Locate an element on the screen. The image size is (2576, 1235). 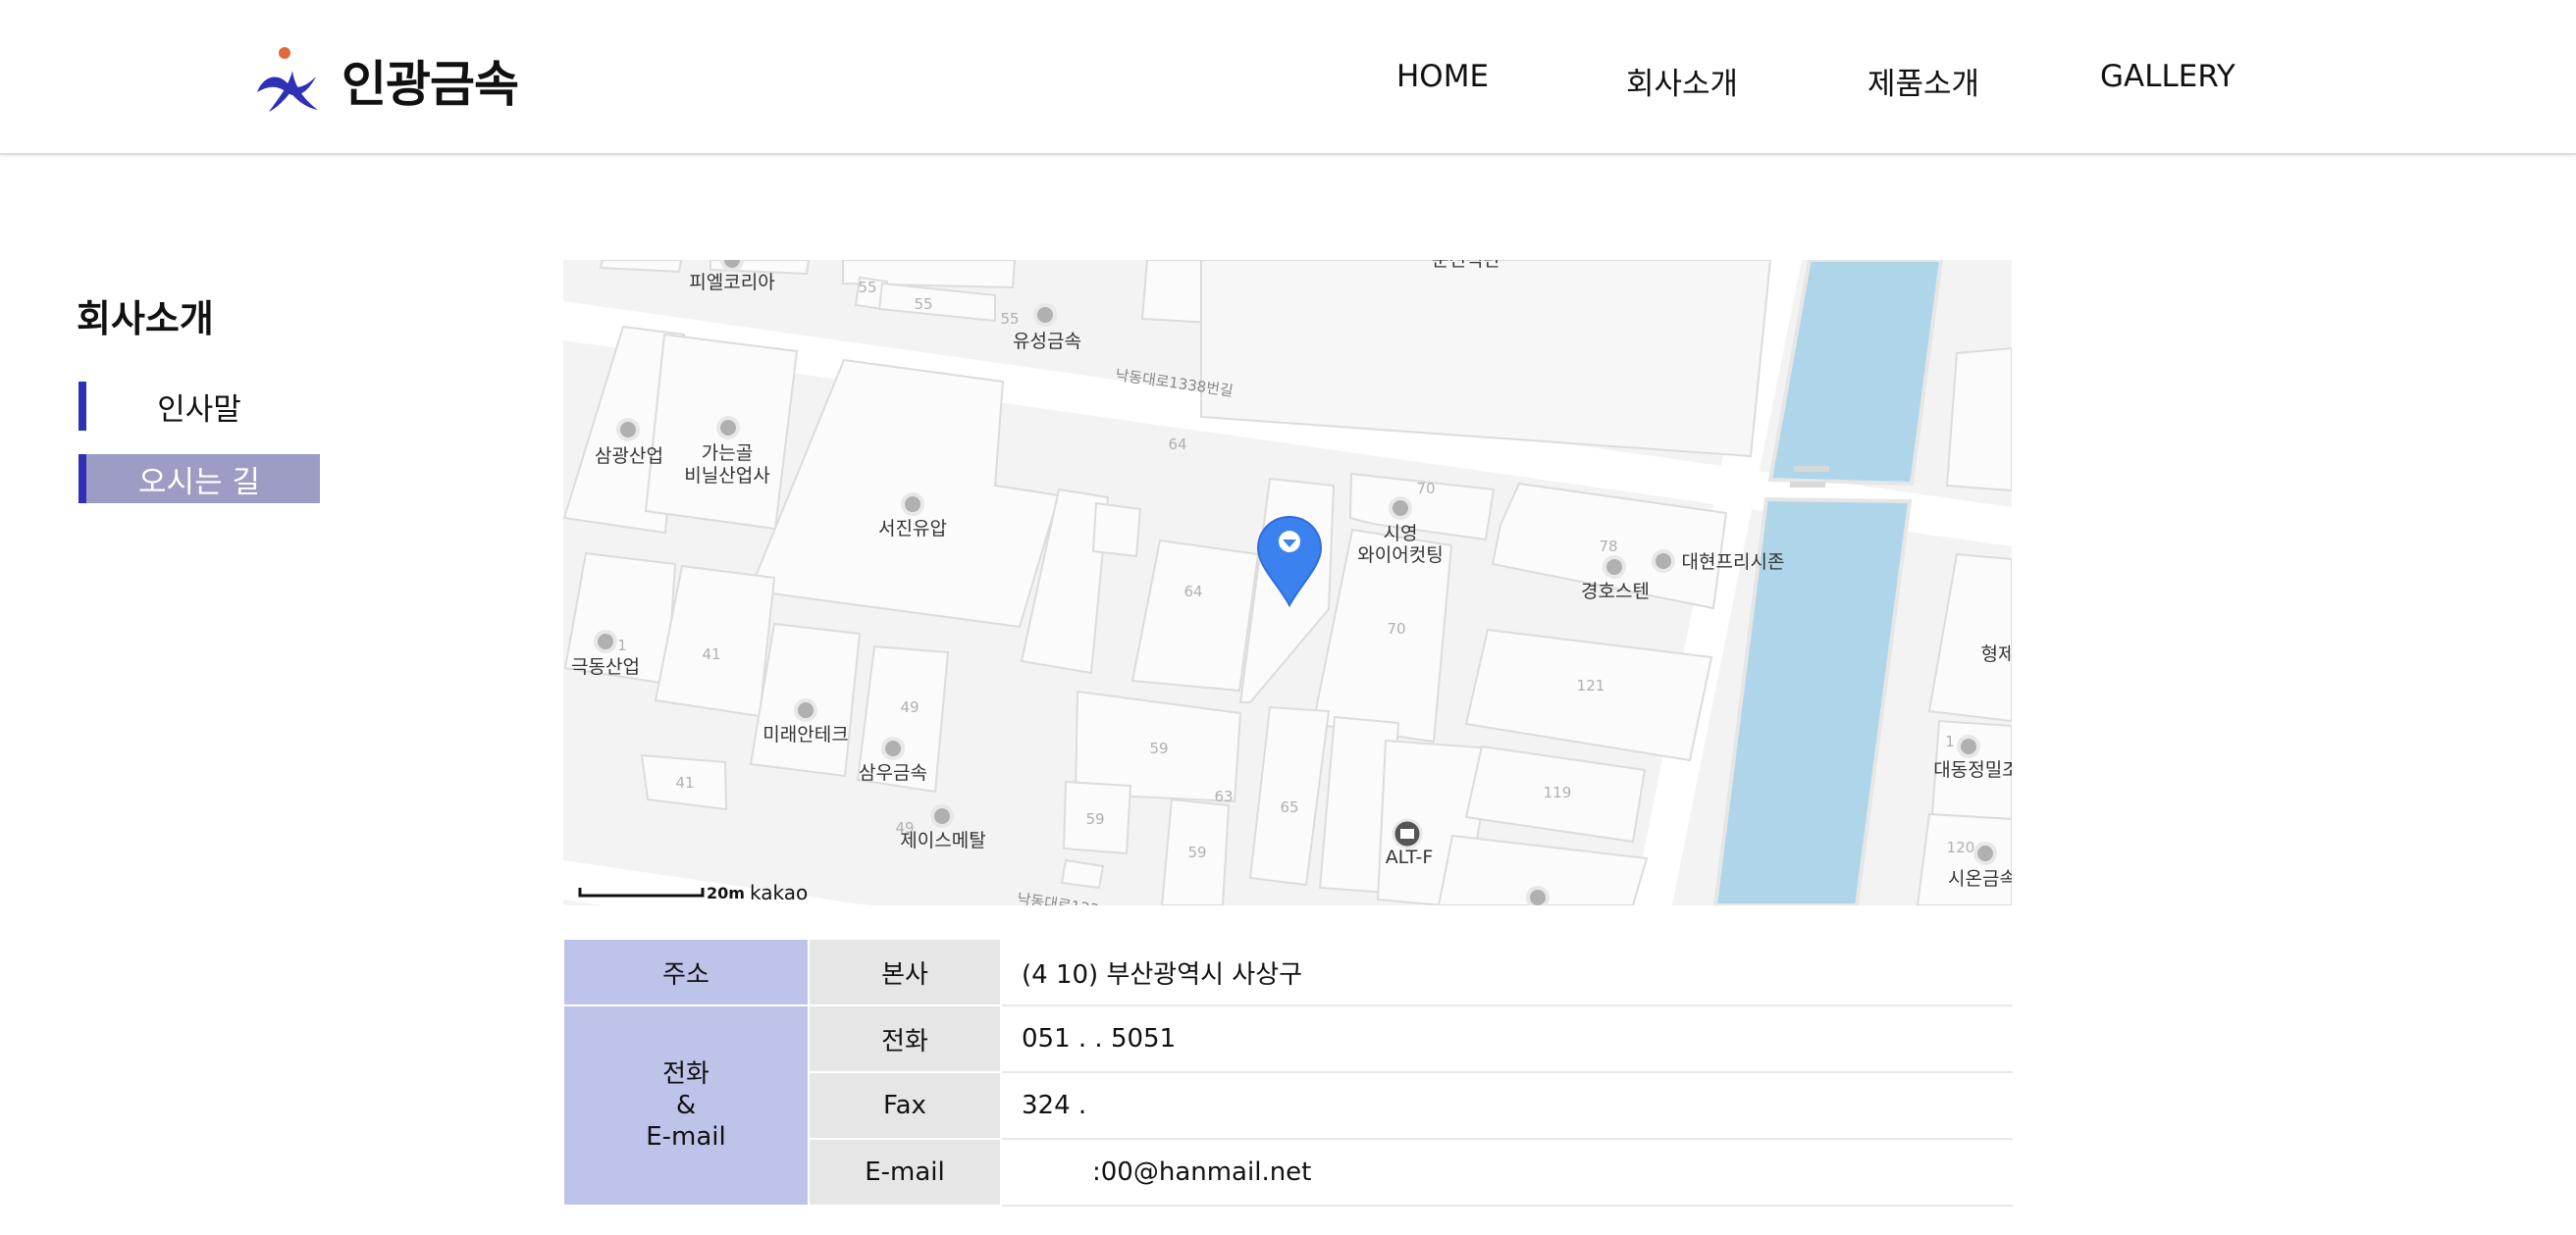
svg-text: 미래안테크 is located at coordinates (805, 735).